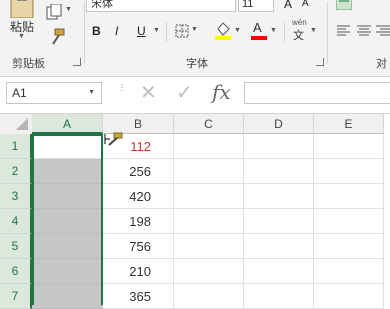 The height and width of the screenshot is (309, 390). I want to click on cell-c7, so click(209, 296).